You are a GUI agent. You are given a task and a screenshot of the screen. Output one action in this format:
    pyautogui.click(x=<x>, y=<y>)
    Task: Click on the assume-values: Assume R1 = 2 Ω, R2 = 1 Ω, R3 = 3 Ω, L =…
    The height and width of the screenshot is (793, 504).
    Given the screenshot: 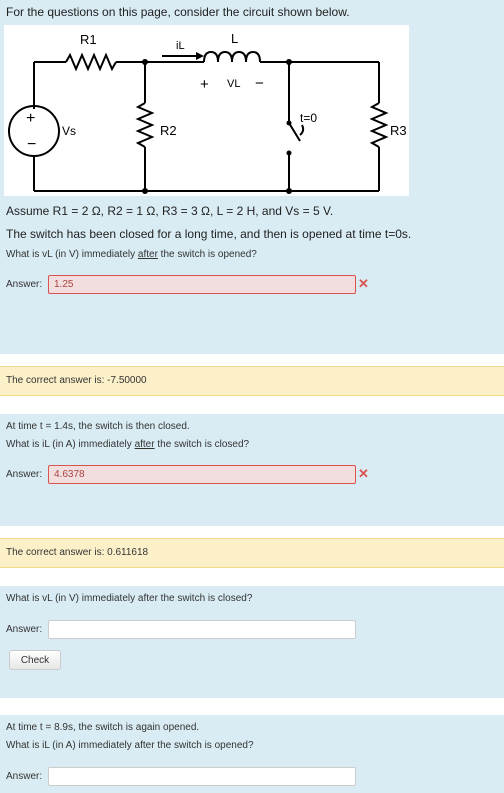 What is the action you would take?
    pyautogui.click(x=170, y=211)
    